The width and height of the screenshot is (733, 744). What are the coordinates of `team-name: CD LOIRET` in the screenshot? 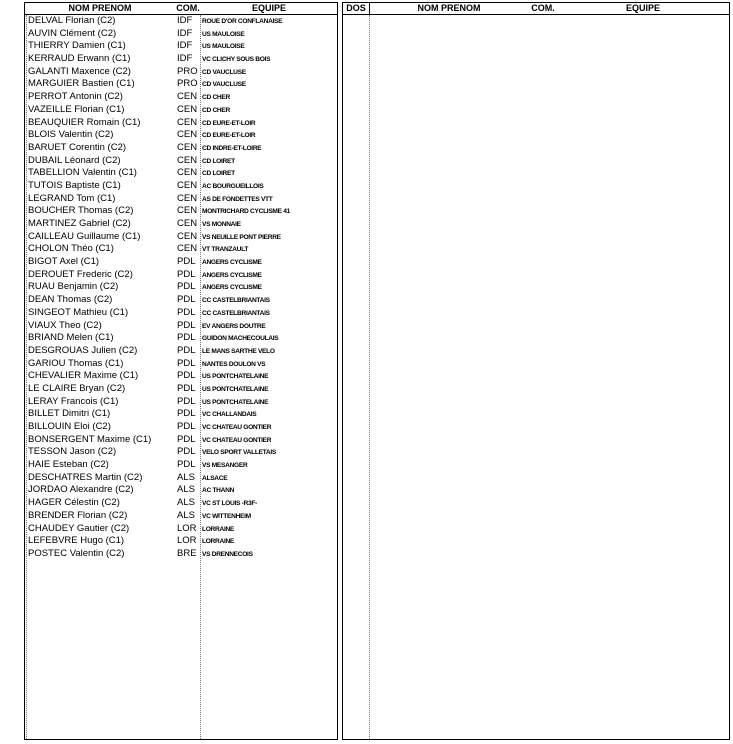 It's located at (218, 174).